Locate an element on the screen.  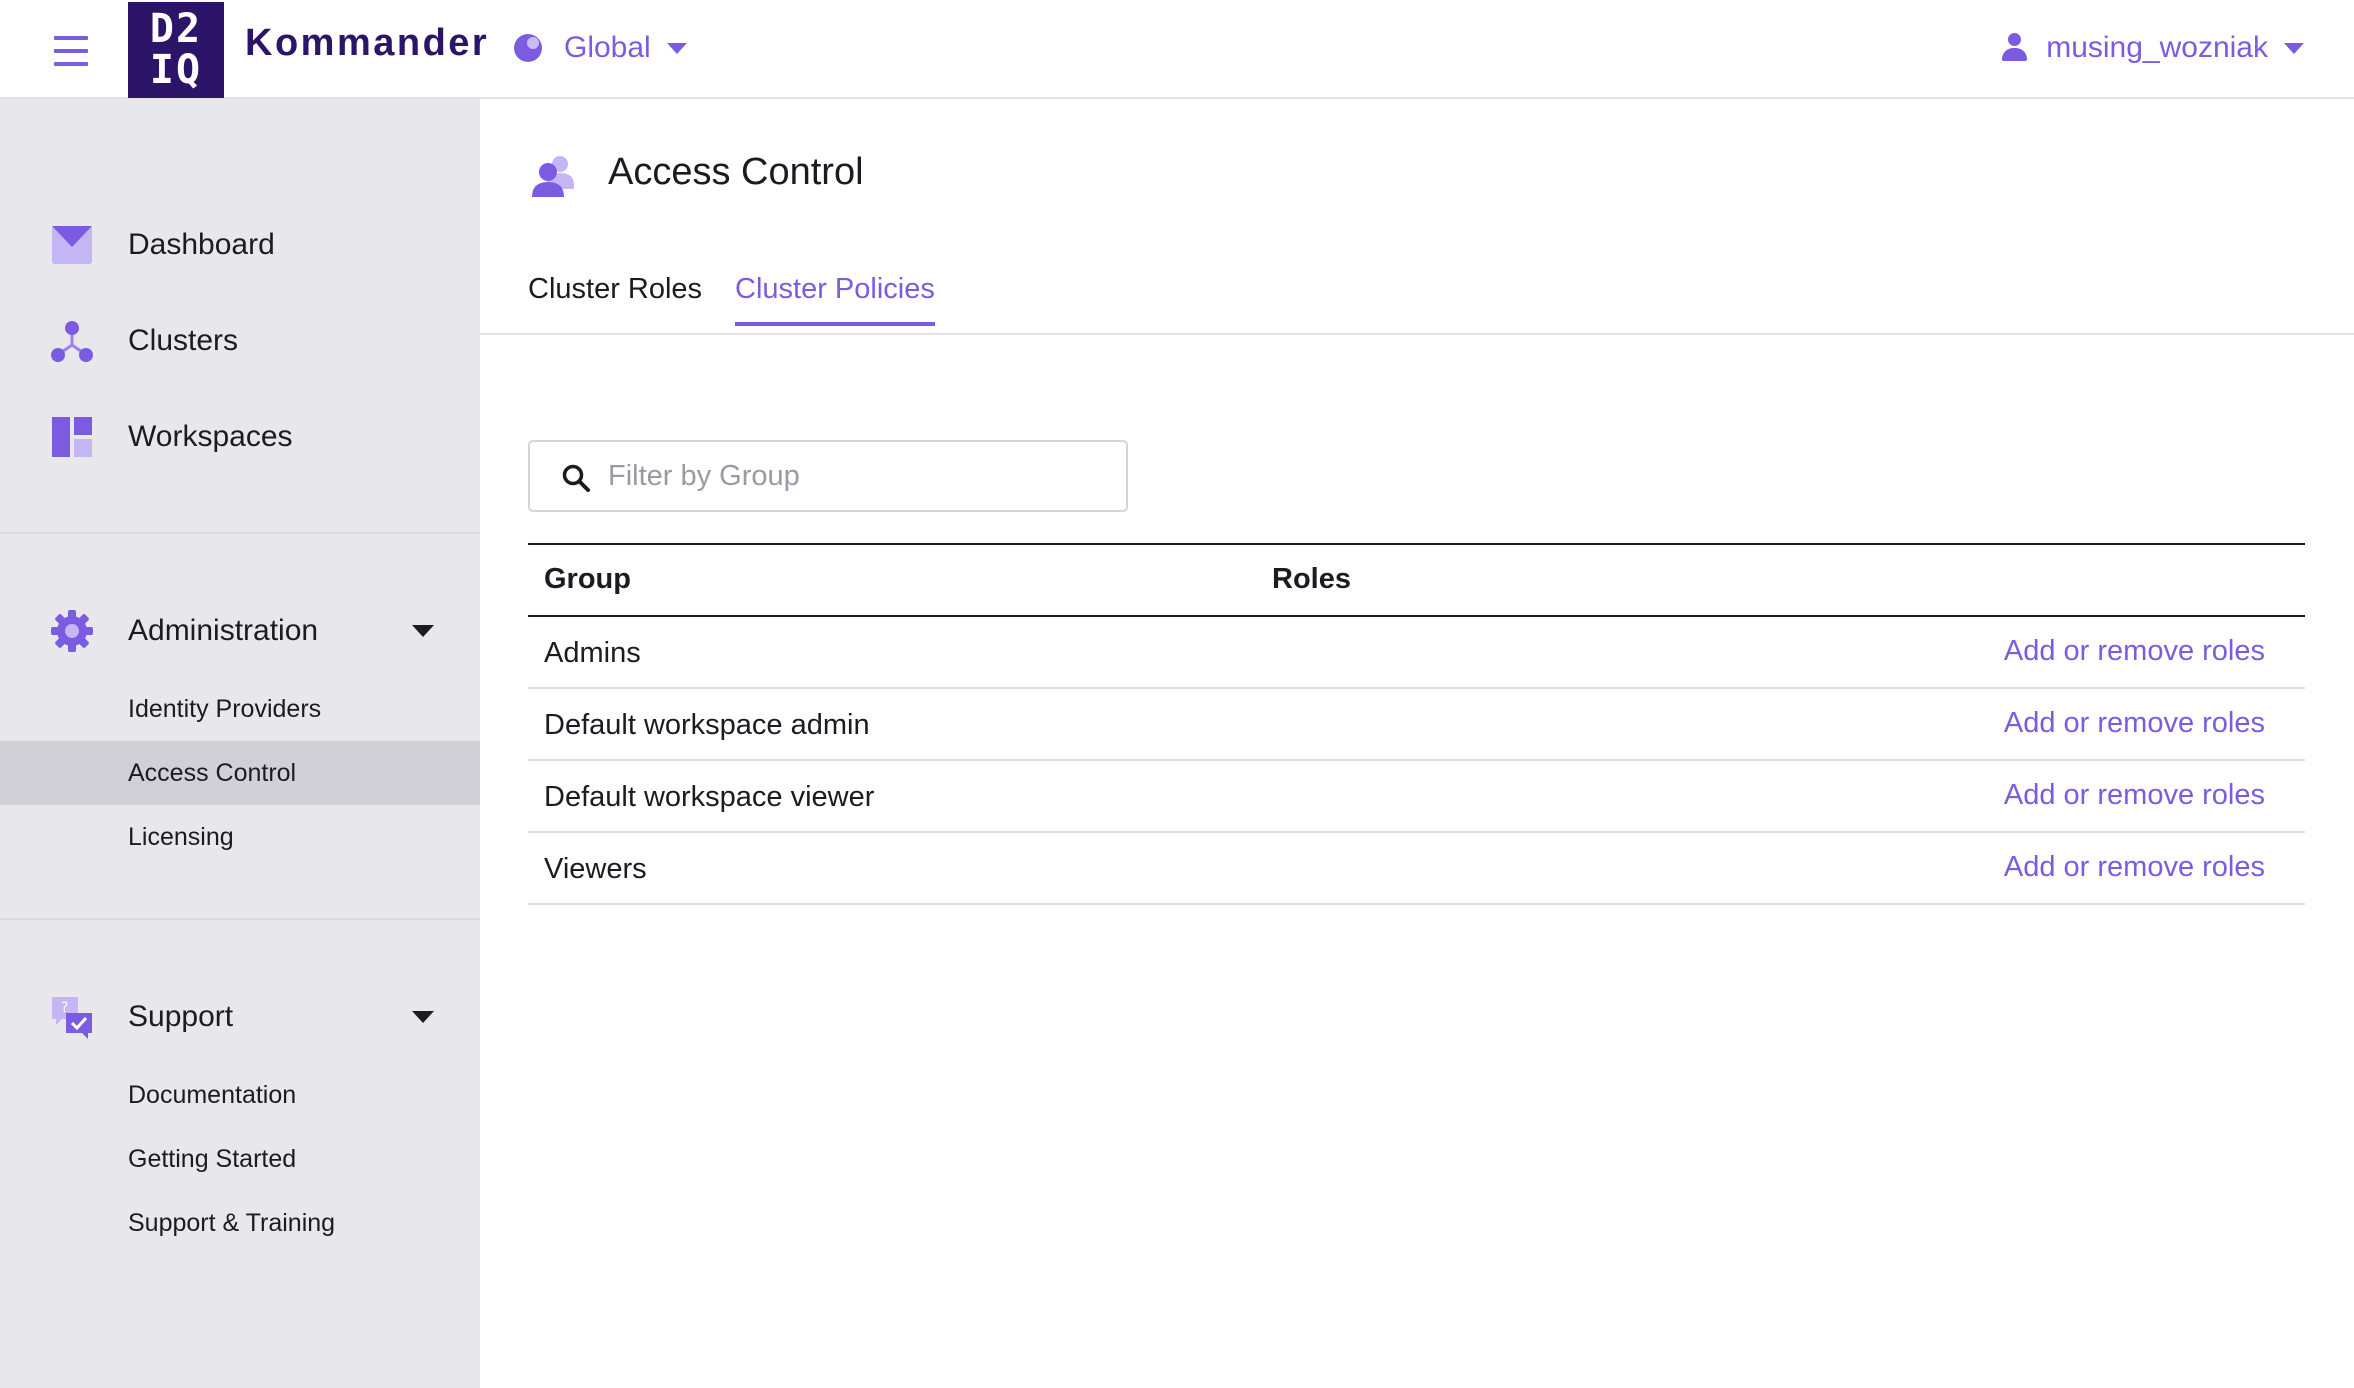
sidebar-item-access-control: Access Control is located at coordinates (240, 773).